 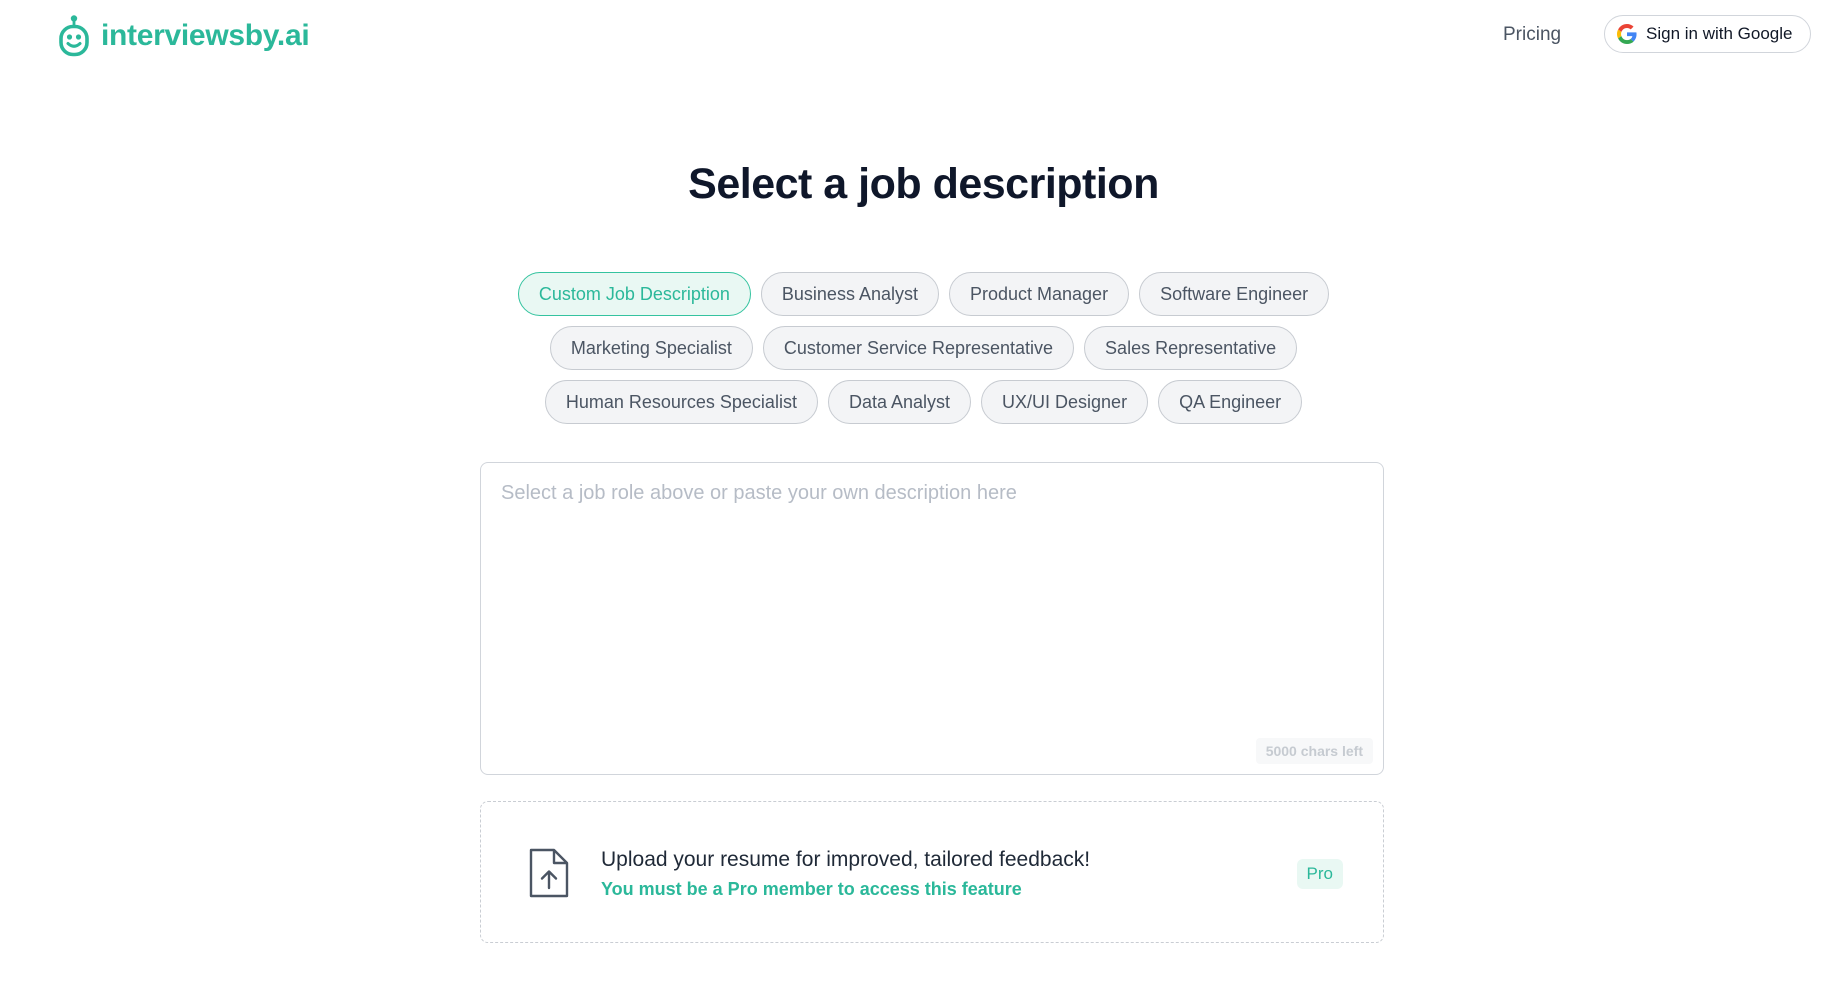 What do you see at coordinates (74, 36) in the screenshot?
I see `robot-logo-icon` at bounding box center [74, 36].